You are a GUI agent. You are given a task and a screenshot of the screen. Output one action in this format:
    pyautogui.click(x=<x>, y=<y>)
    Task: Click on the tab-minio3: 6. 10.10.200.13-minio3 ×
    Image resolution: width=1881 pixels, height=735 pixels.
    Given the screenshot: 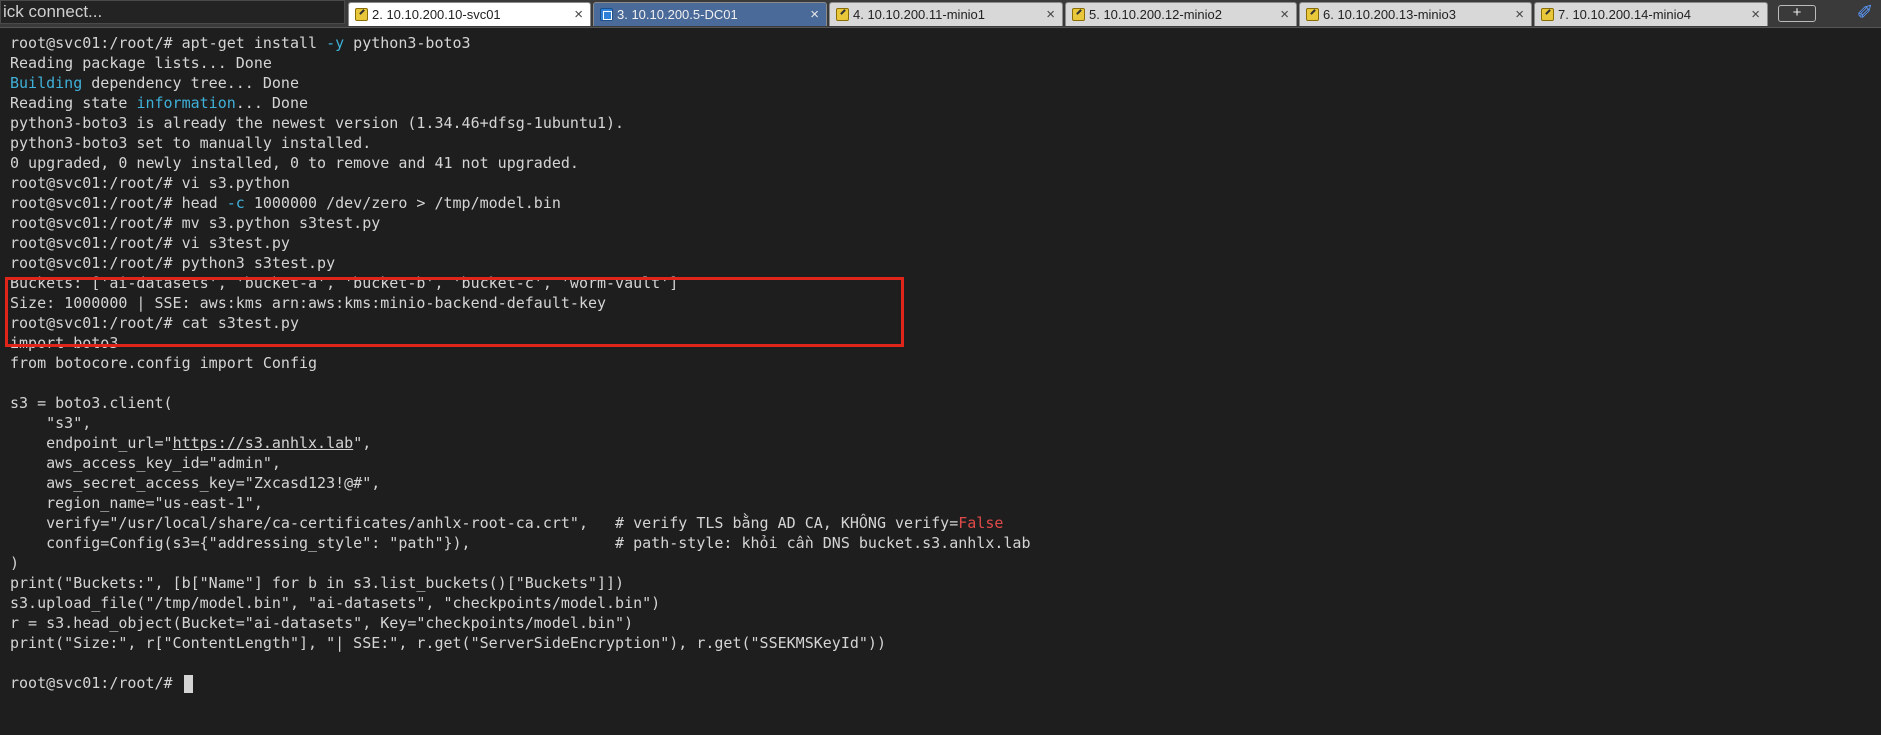 What is the action you would take?
    pyautogui.click(x=1415, y=14)
    